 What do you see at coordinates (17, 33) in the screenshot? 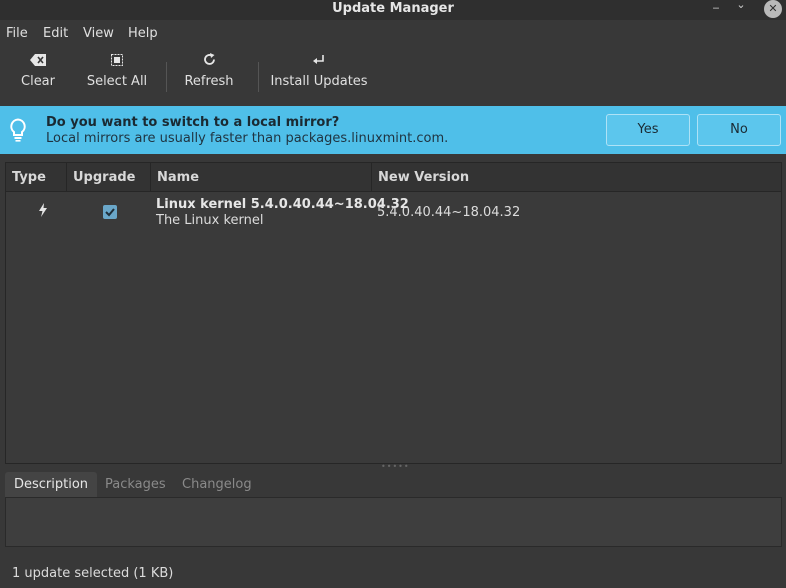
I see `menu-file: File` at bounding box center [17, 33].